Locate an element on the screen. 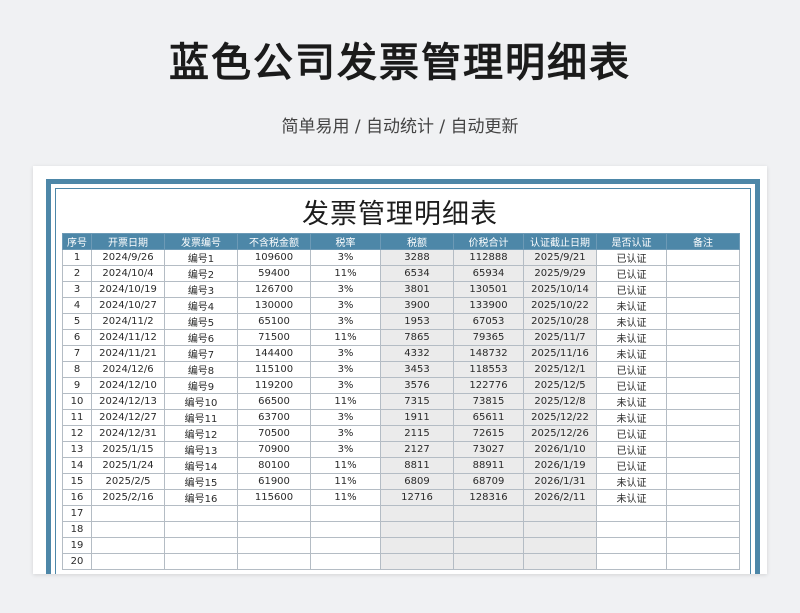 Image resolution: width=800 pixels, height=613 pixels. cell-col-amount-ex-tax: 59400 is located at coordinates (274, 273).